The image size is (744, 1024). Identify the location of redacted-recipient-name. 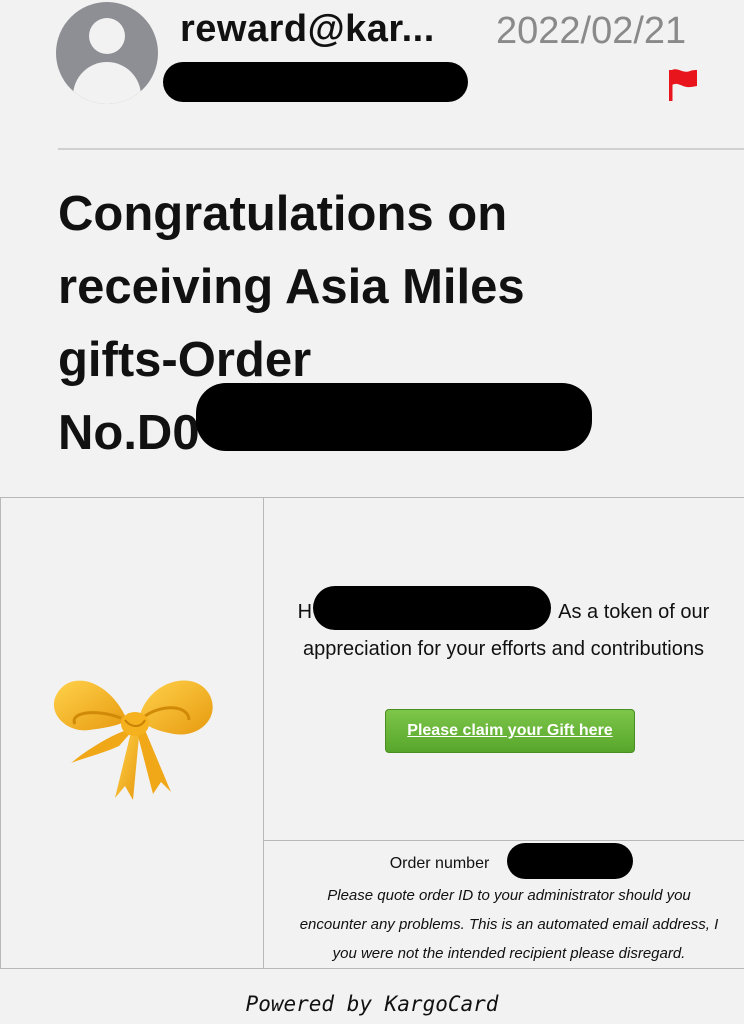
(432, 608).